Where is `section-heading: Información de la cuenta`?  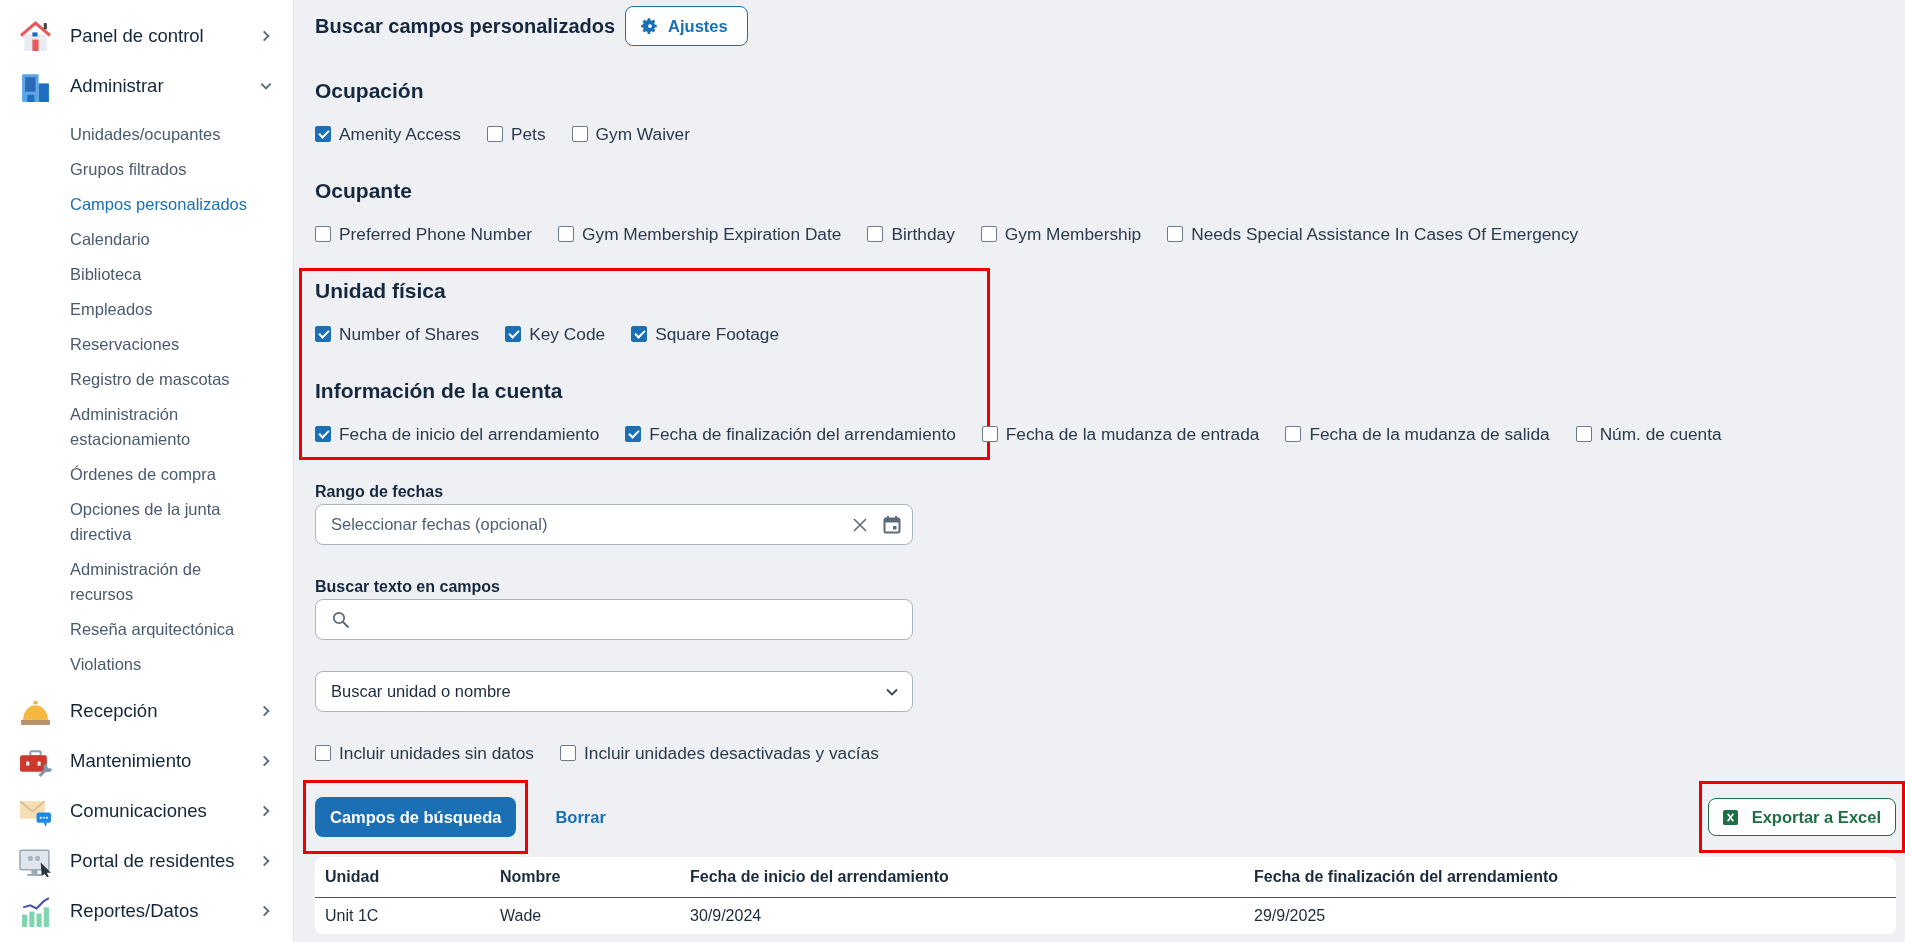 section-heading: Información de la cuenta is located at coordinates (439, 391).